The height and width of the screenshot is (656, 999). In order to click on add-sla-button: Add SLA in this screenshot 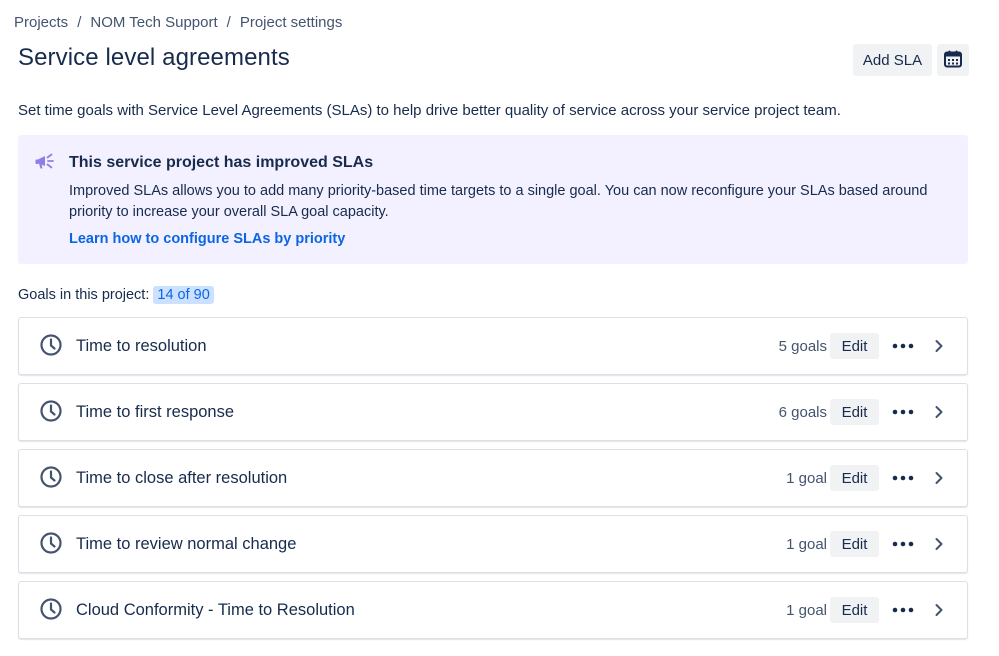, I will do `click(892, 60)`.